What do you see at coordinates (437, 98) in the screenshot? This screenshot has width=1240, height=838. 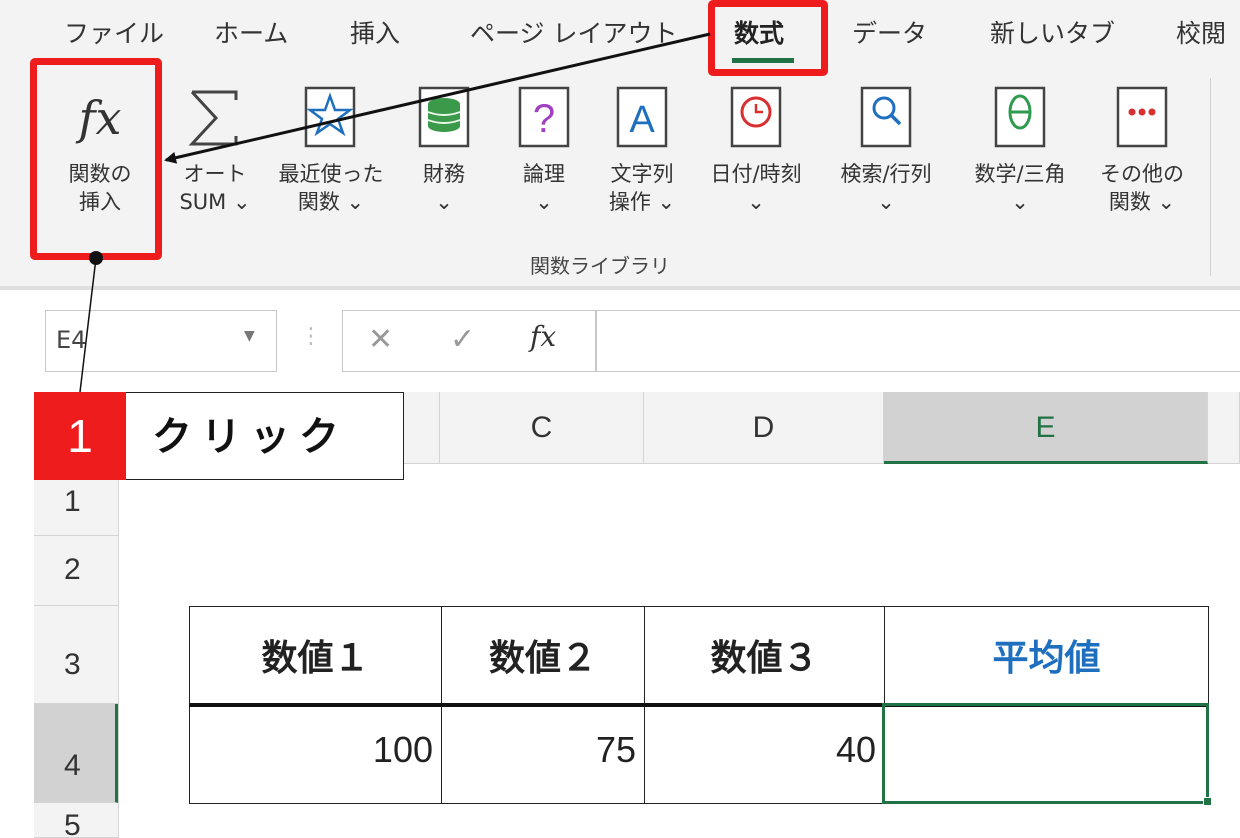 I see `arrow-to-insert-function` at bounding box center [437, 98].